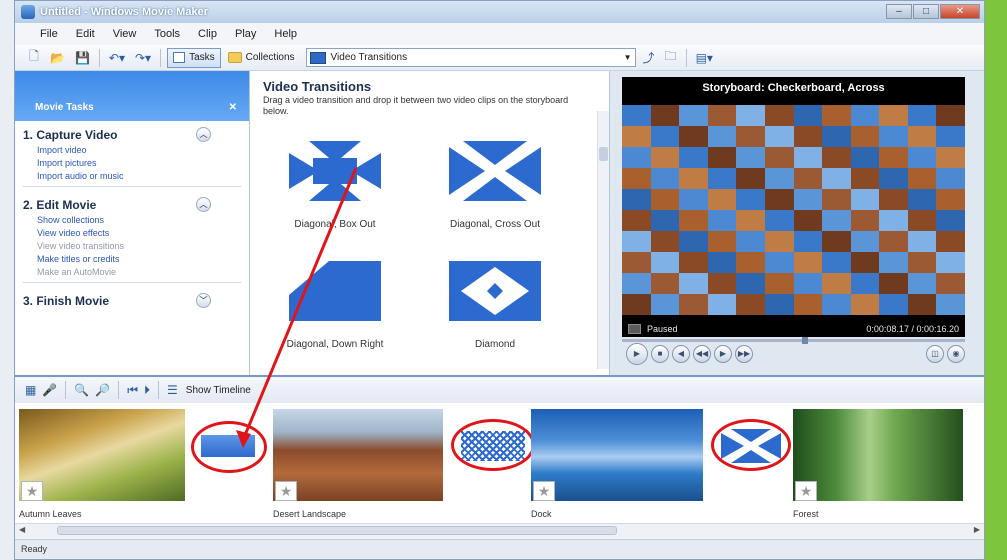 The image size is (1007, 560). I want to click on collection-title: Video Transitions, so click(317, 86).